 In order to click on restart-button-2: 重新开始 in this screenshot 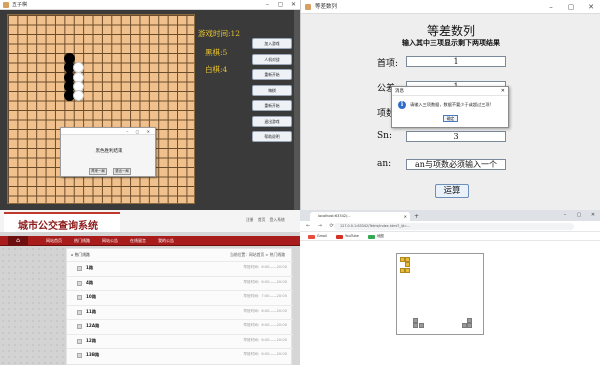, I will do `click(272, 105)`.